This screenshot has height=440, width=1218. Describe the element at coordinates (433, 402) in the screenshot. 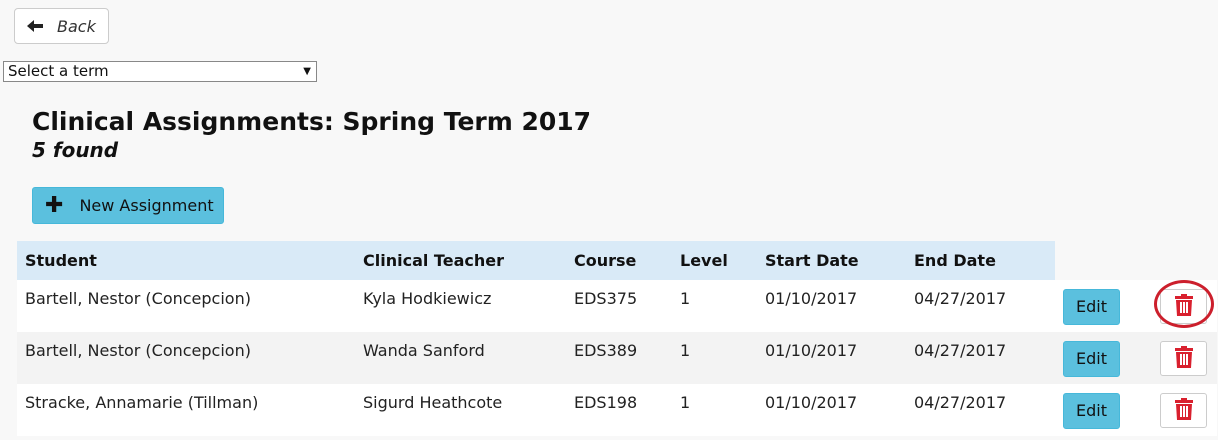

I see `cell-clinical-teacher: Sigurd Heathcote` at that location.